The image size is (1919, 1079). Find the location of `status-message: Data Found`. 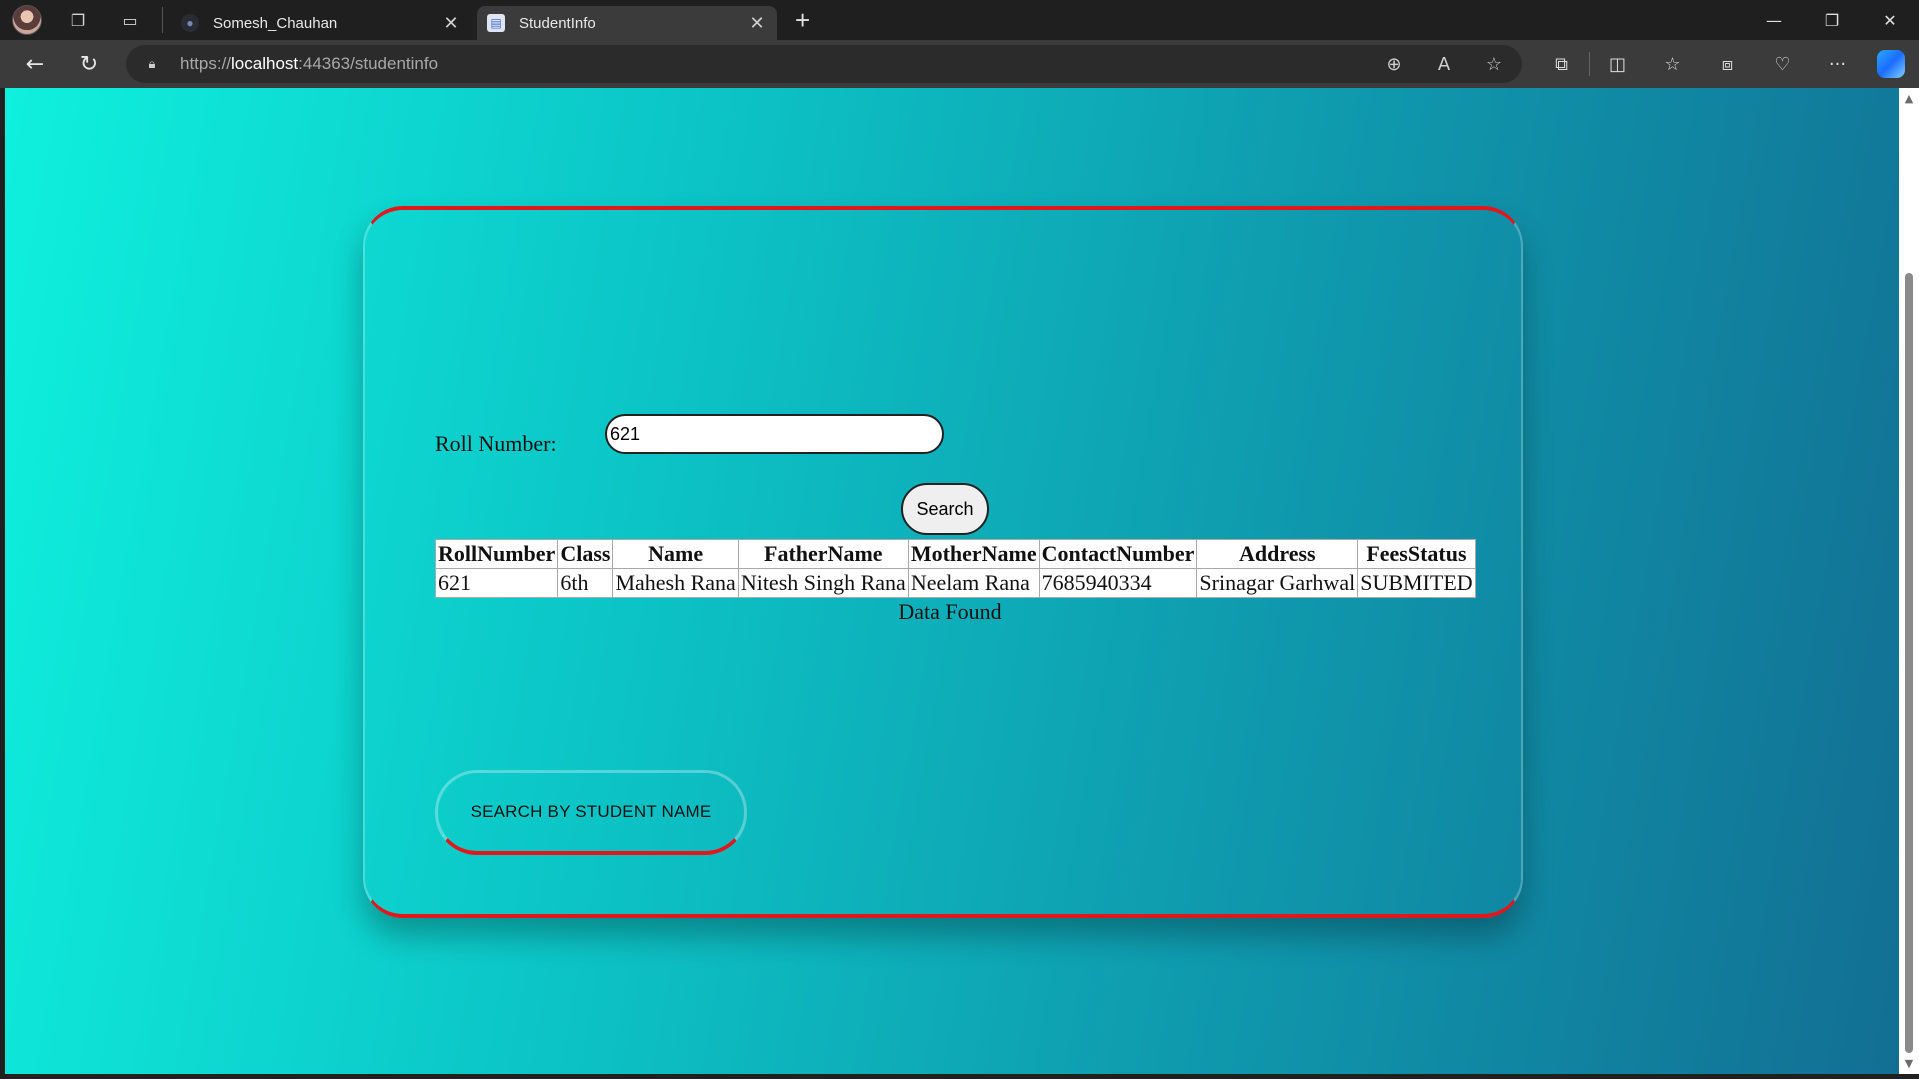

status-message: Data Found is located at coordinates (950, 611).